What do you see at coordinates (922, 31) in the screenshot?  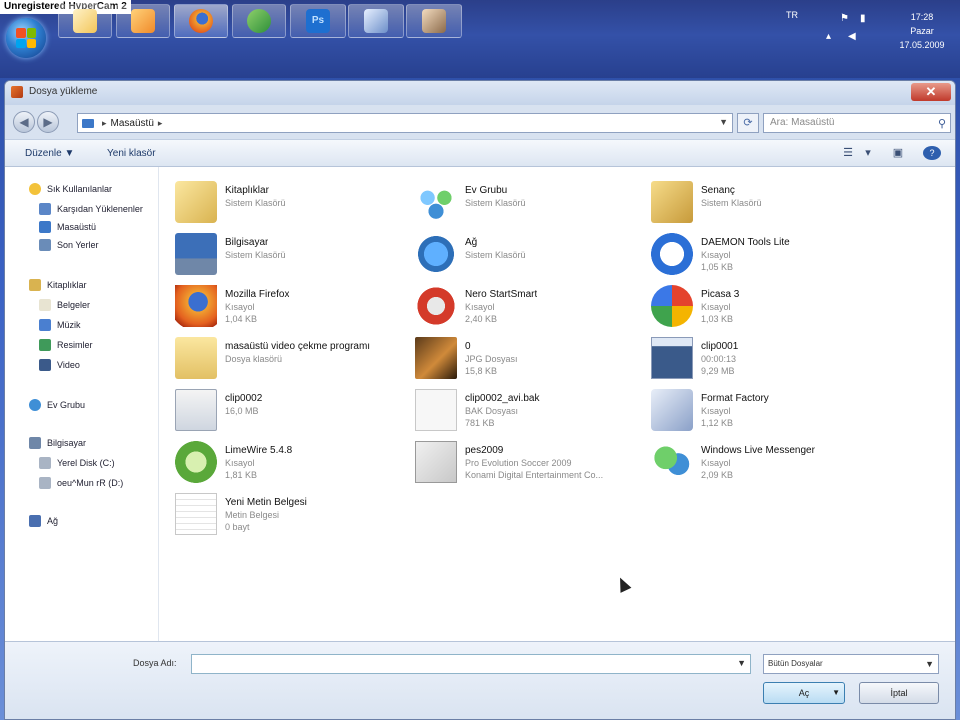 I see `clock: 17:28 Pazar 17.05.2009` at bounding box center [922, 31].